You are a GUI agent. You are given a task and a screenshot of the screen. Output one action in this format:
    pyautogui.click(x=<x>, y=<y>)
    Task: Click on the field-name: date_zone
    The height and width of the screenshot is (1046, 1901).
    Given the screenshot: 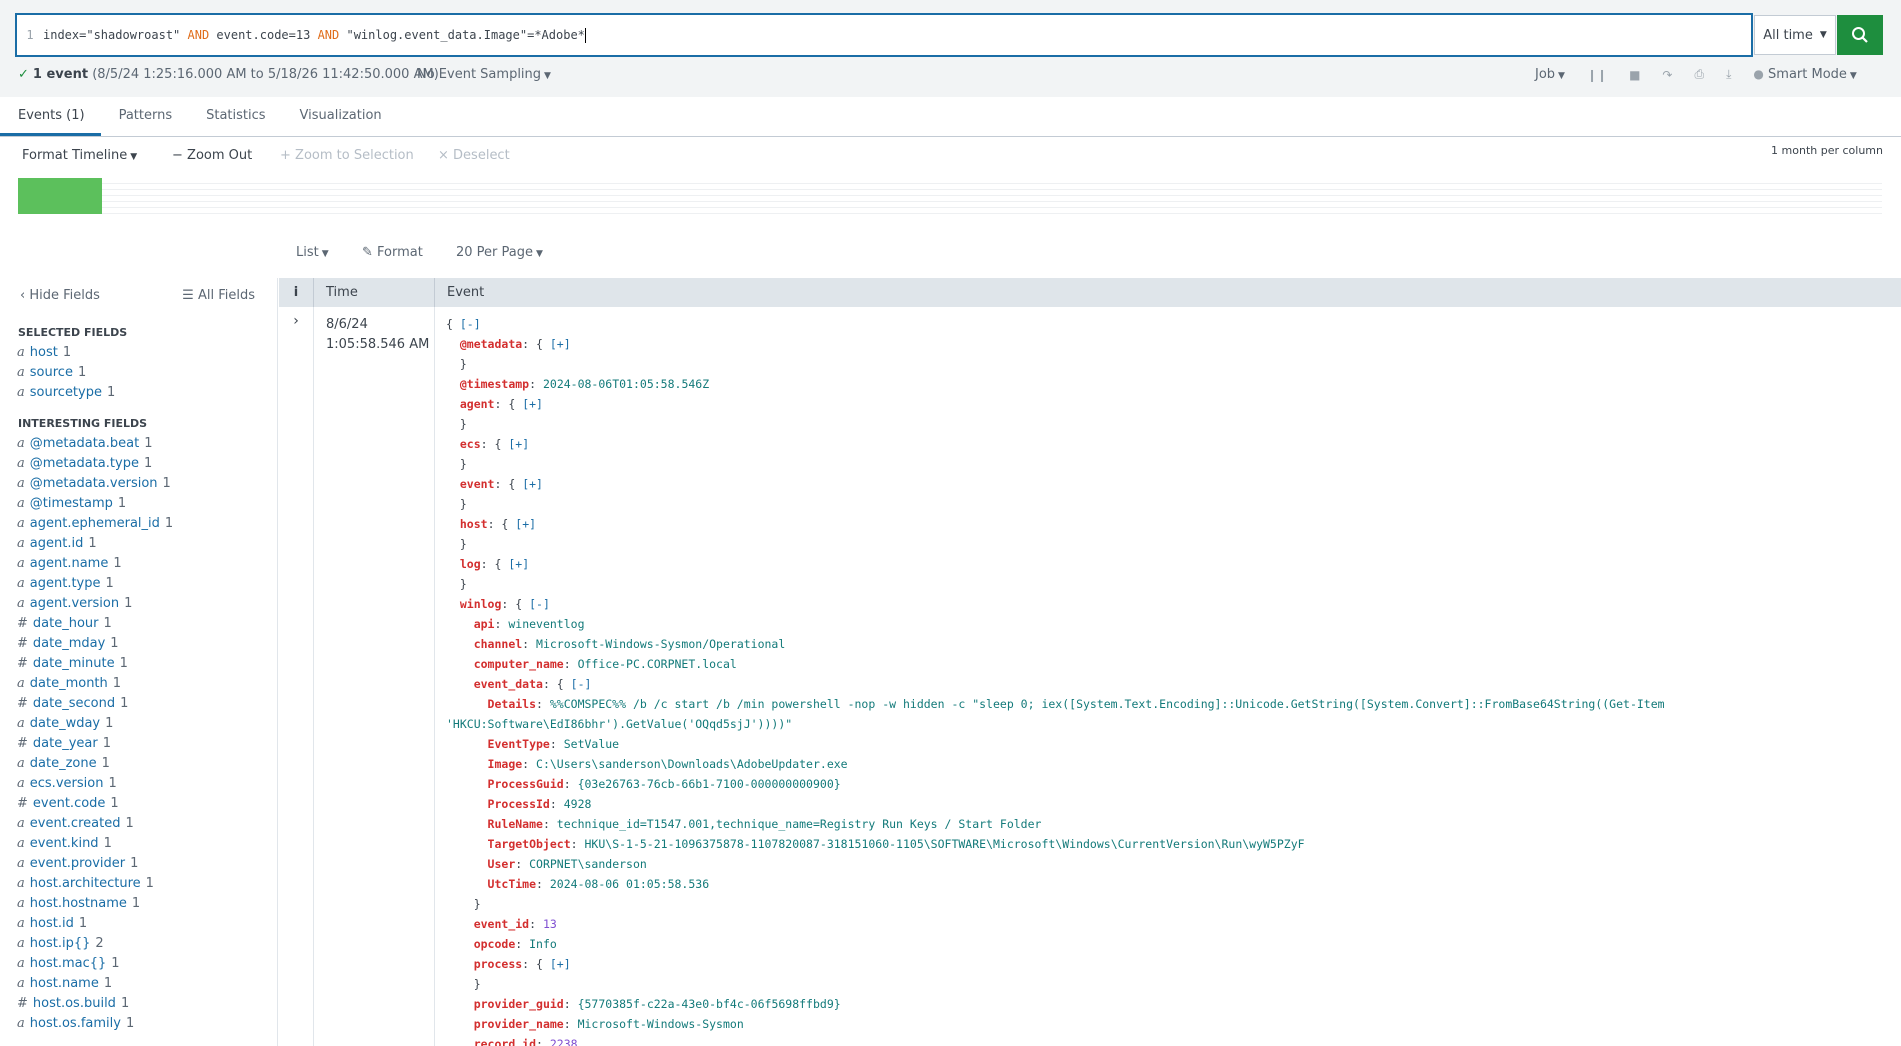 What is the action you would take?
    pyautogui.click(x=63, y=763)
    